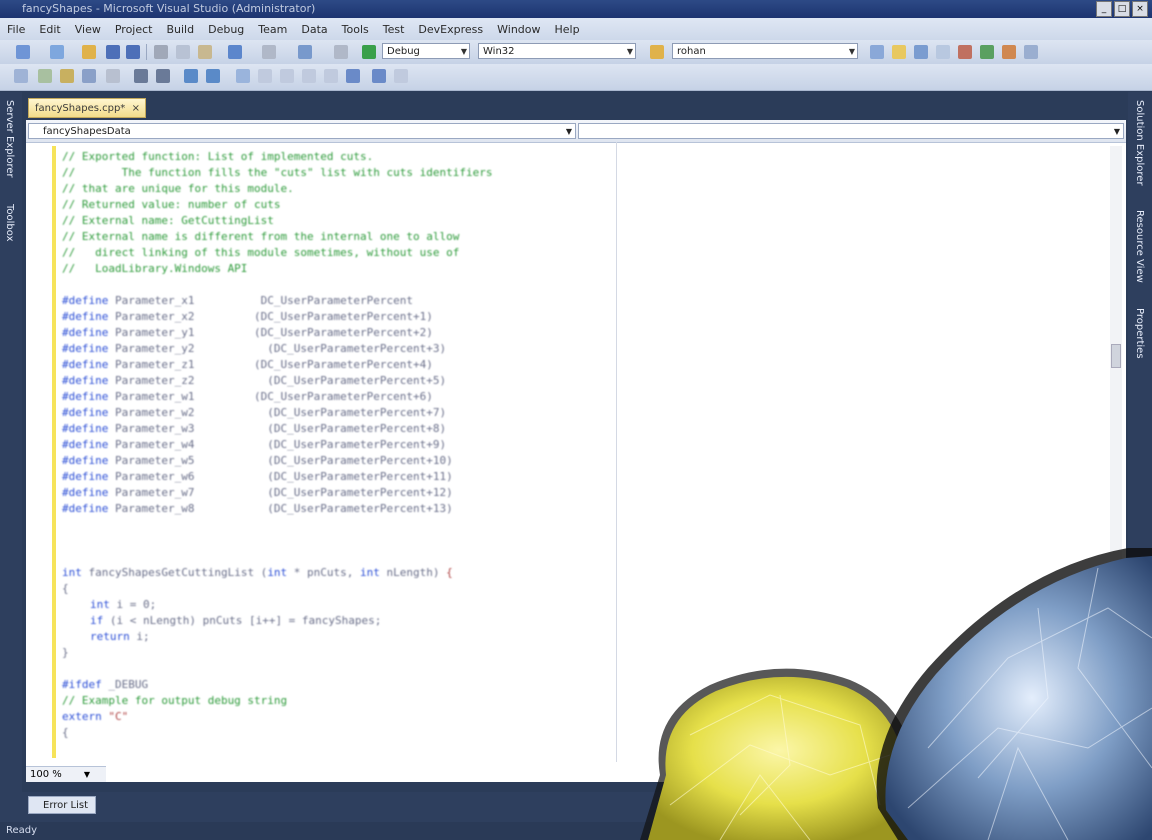 Image resolution: width=1152 pixels, height=840 pixels. What do you see at coordinates (213, 76) in the screenshot?
I see `bookmark-icon` at bounding box center [213, 76].